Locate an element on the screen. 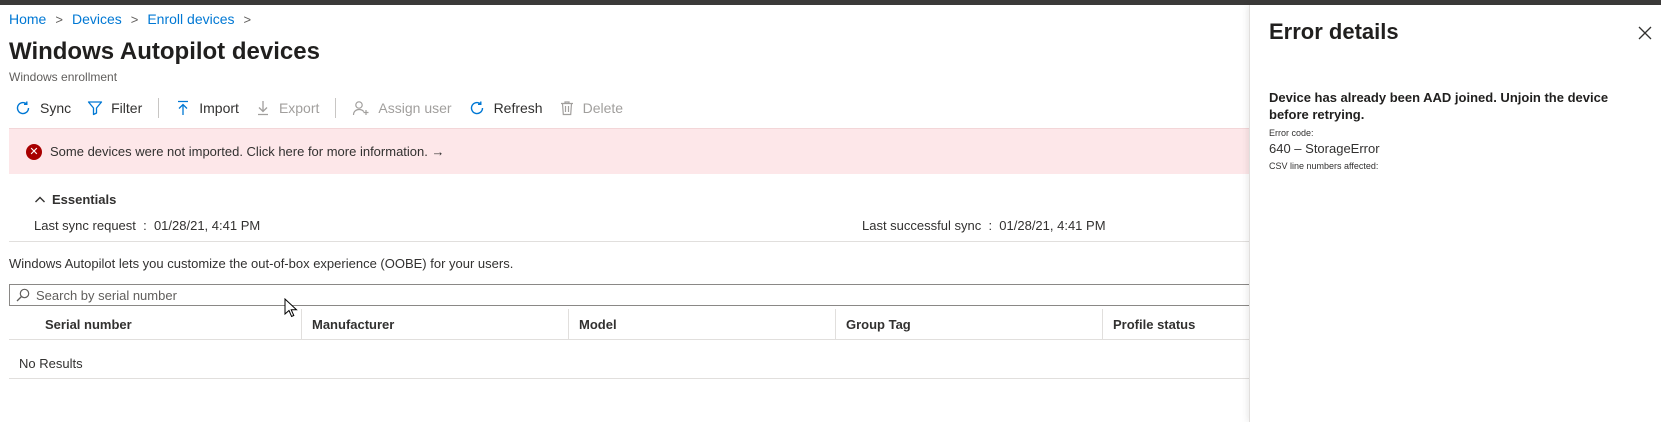 This screenshot has width=1661, height=422. breadcrumb: Home > Devices > Enroll devices > is located at coordinates (134, 19).